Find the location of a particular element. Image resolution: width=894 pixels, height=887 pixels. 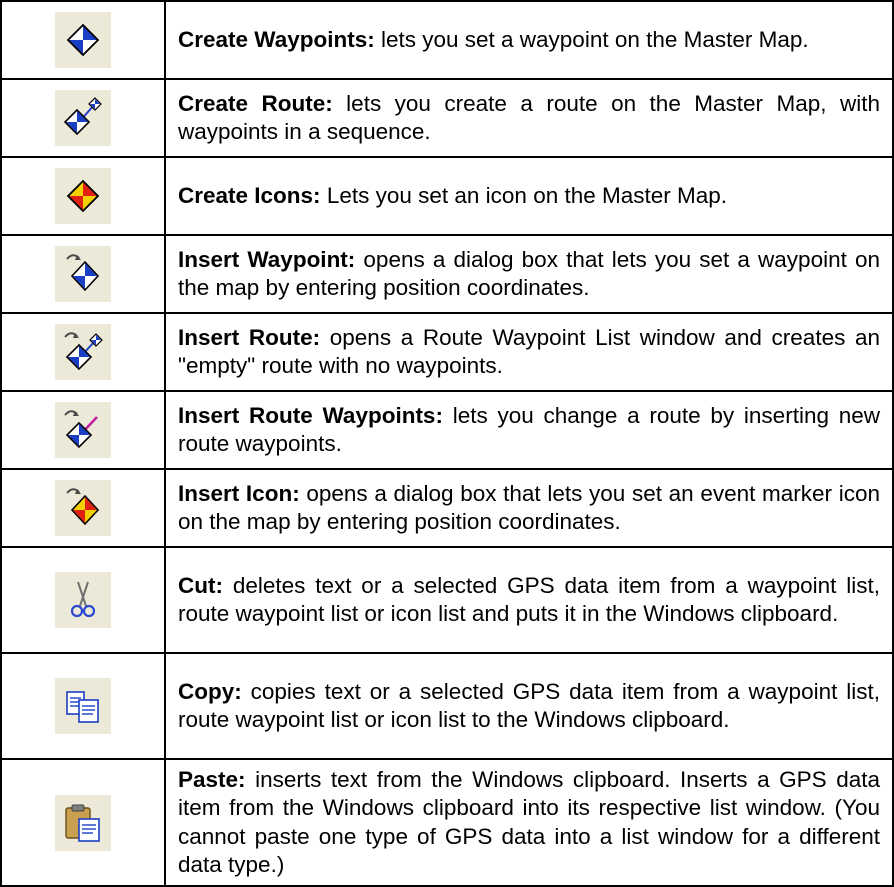

row-title: Insert Route: is located at coordinates (249, 337).